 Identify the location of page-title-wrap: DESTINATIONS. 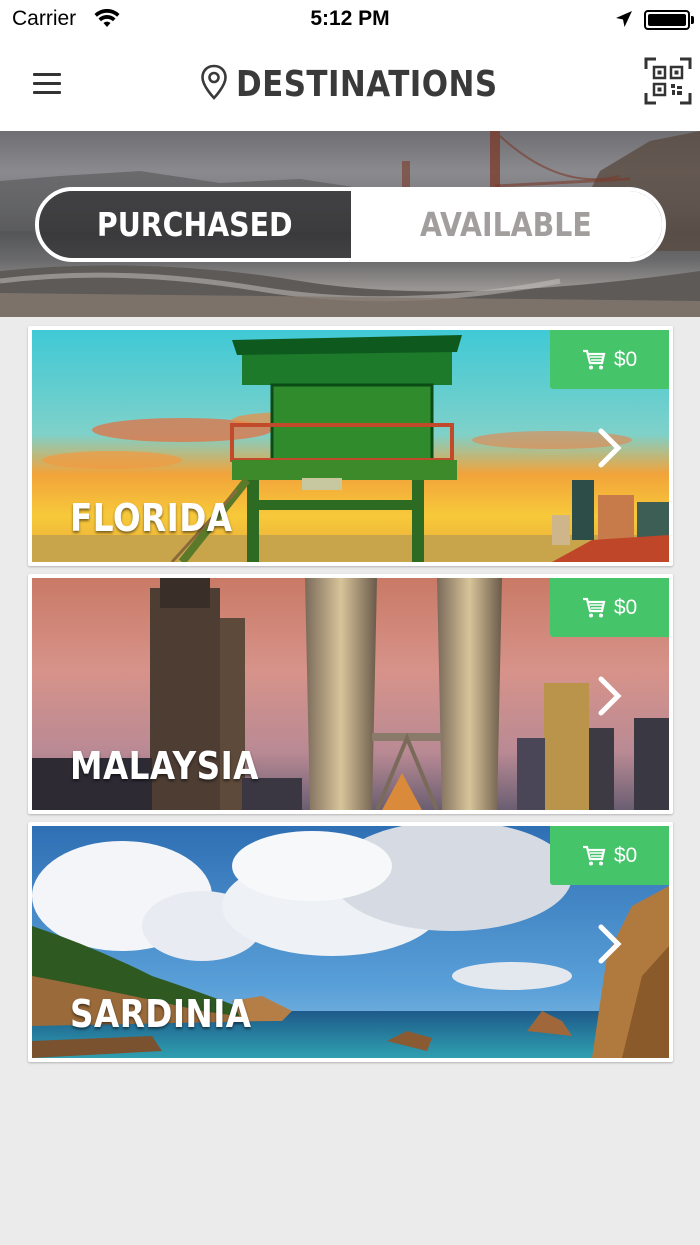
(350, 84).